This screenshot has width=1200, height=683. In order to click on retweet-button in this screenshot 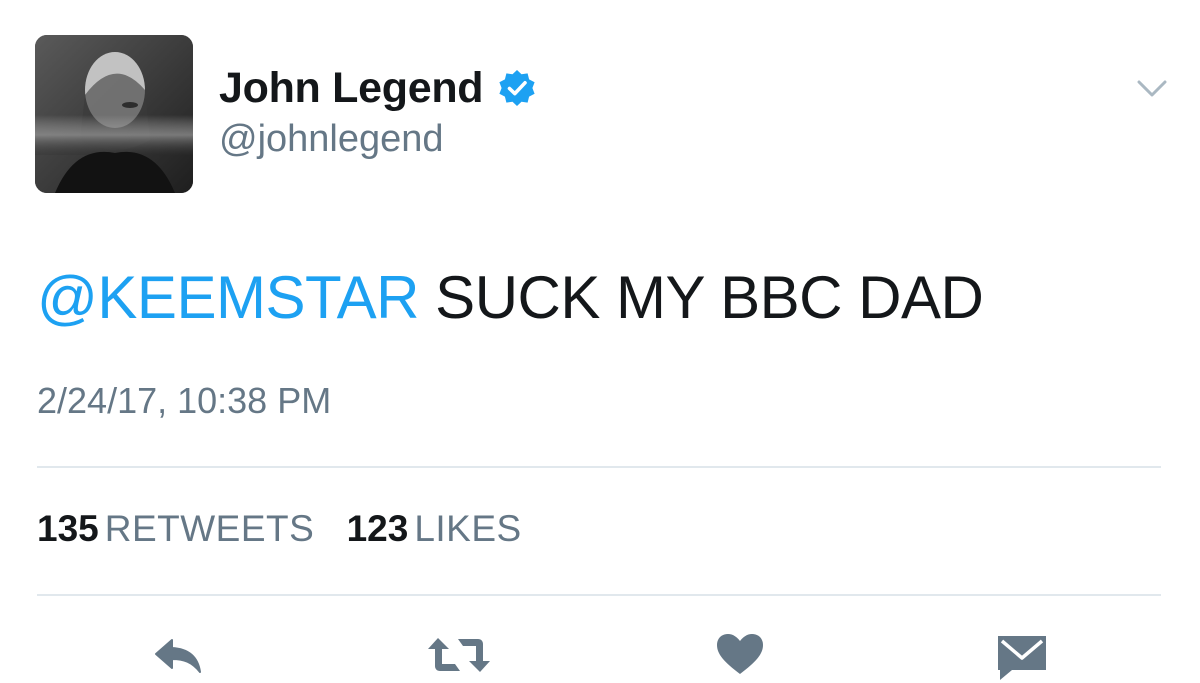, I will do `click(459, 655)`.